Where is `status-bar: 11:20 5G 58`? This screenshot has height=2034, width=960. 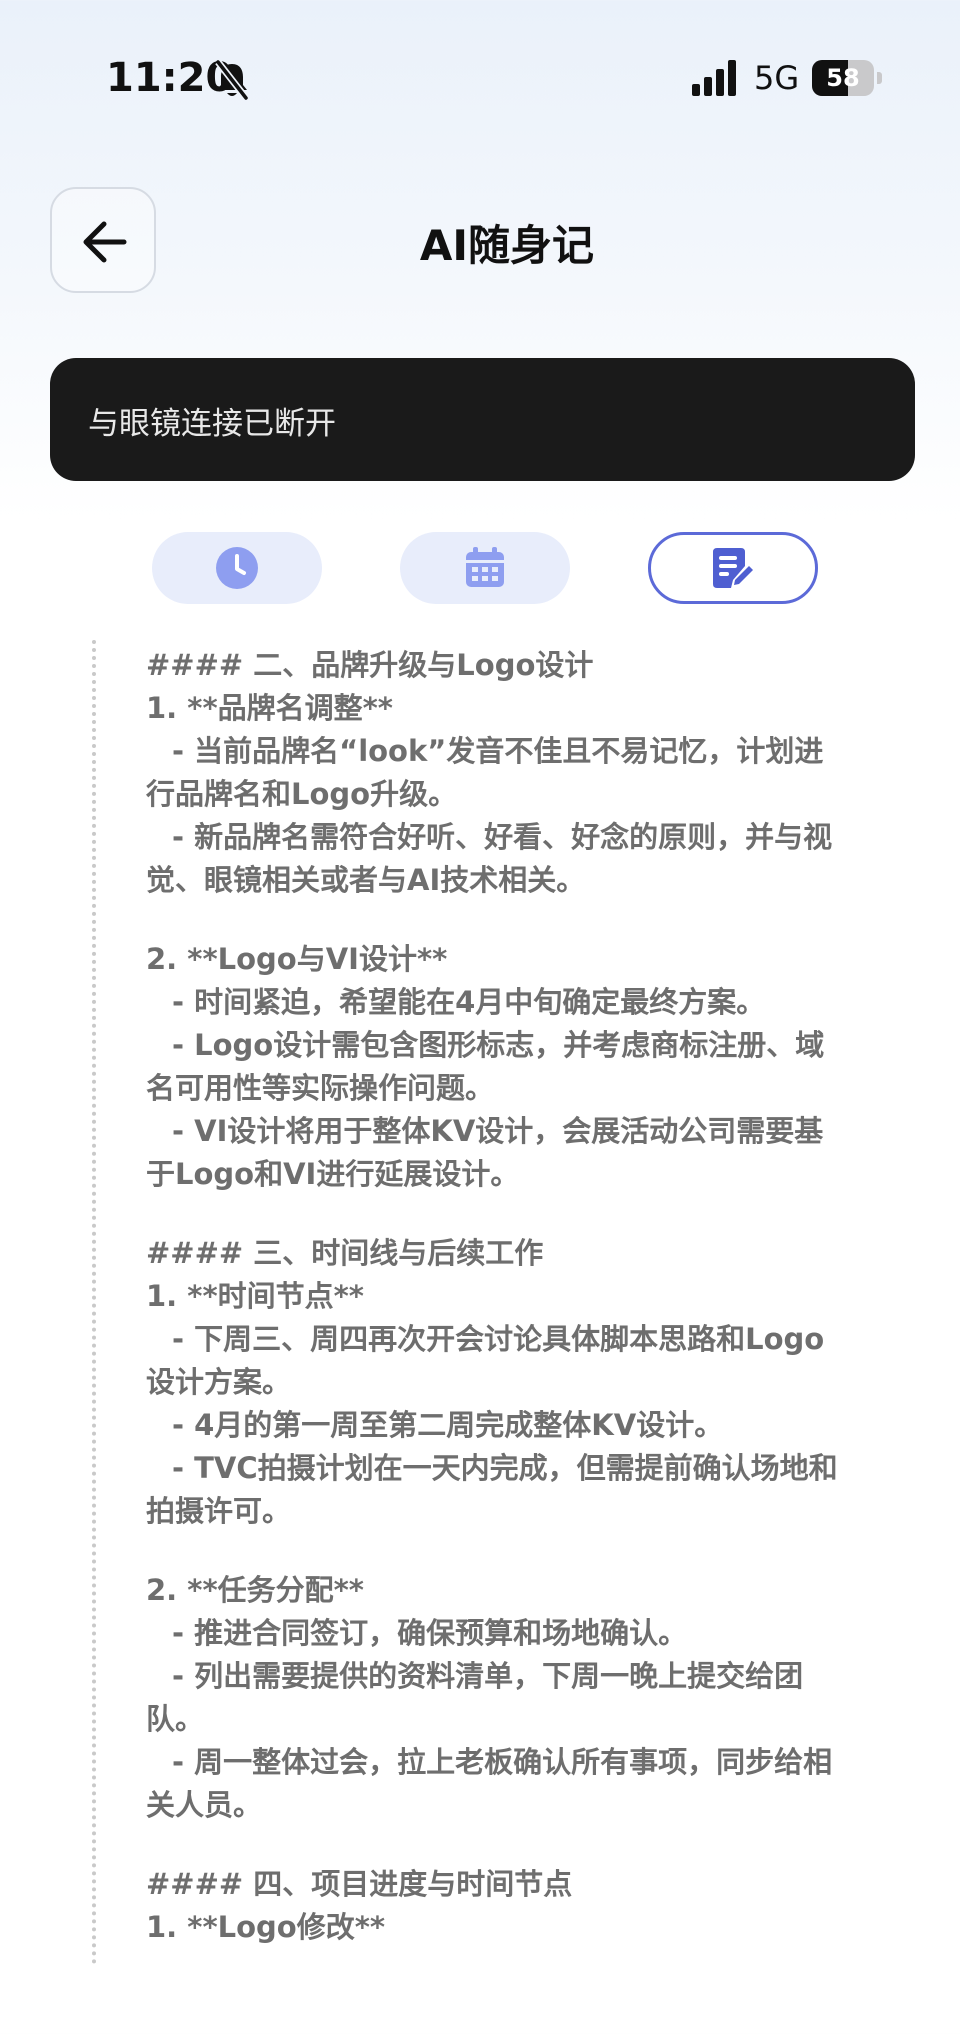 status-bar: 11:20 5G 58 is located at coordinates (480, 80).